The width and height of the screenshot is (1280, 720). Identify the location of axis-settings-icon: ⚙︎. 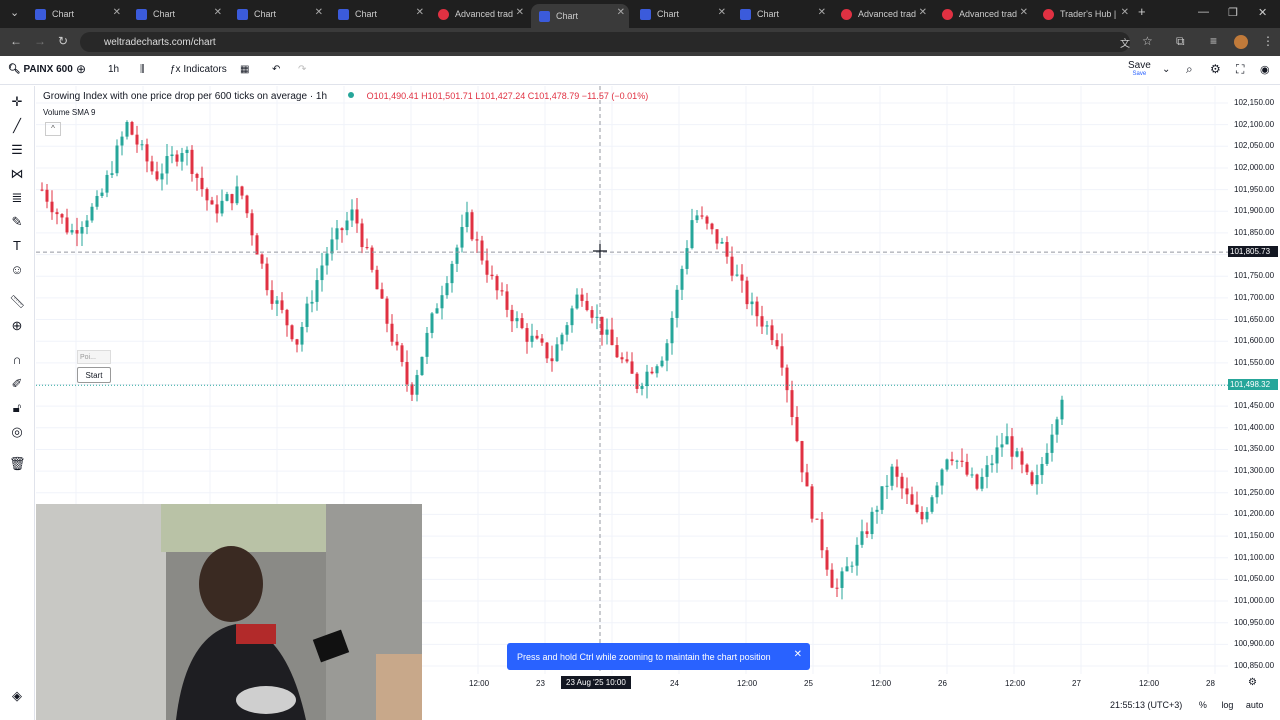
(1252, 682).